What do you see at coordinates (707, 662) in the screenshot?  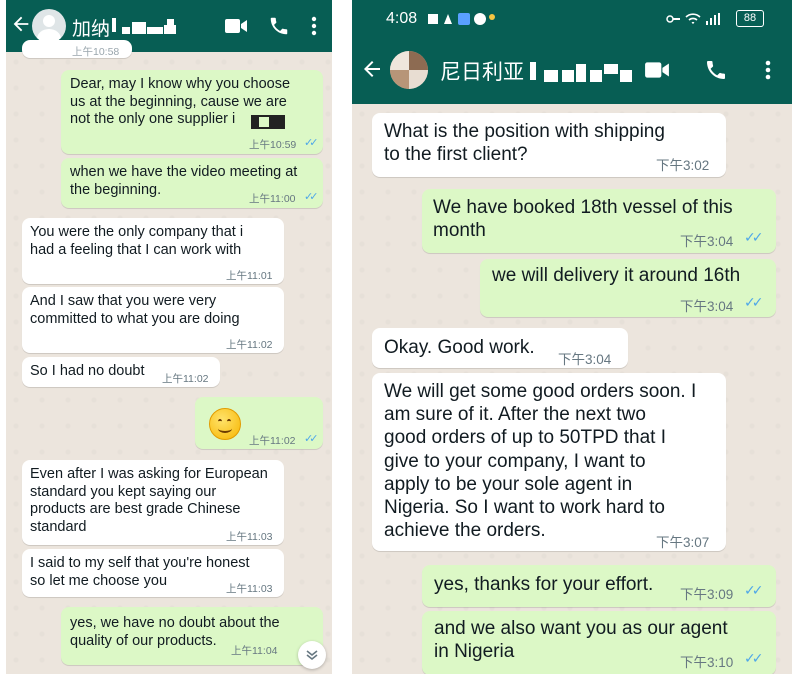 I see `message-time: 下午3:10` at bounding box center [707, 662].